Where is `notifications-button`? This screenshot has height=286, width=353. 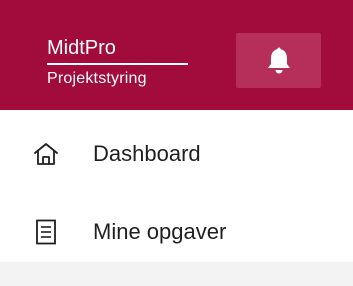
notifications-button is located at coordinates (278, 60).